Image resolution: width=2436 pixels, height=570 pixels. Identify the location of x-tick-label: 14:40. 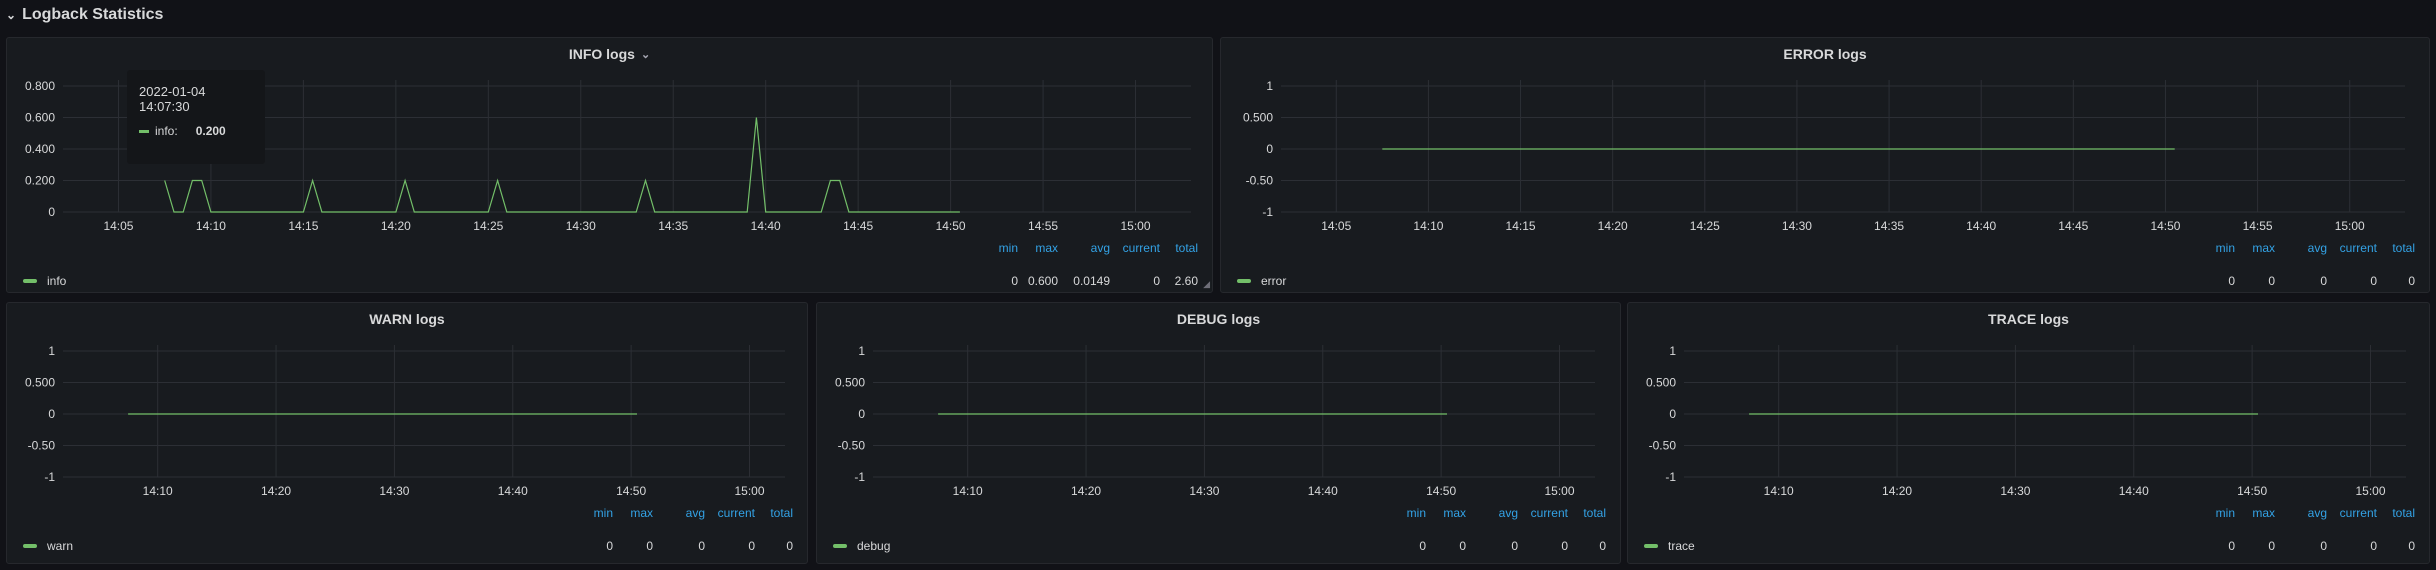
(1981, 226).